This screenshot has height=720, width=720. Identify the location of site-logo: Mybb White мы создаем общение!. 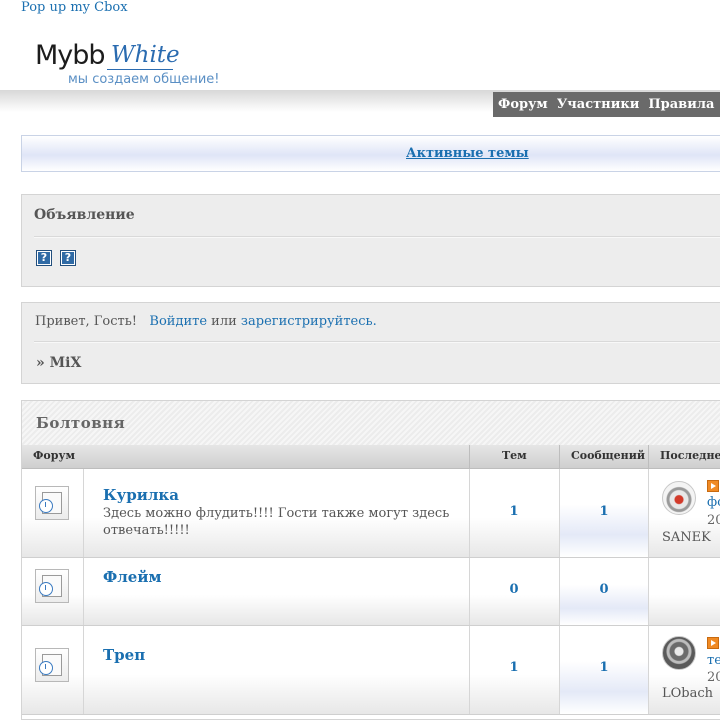
(127, 65).